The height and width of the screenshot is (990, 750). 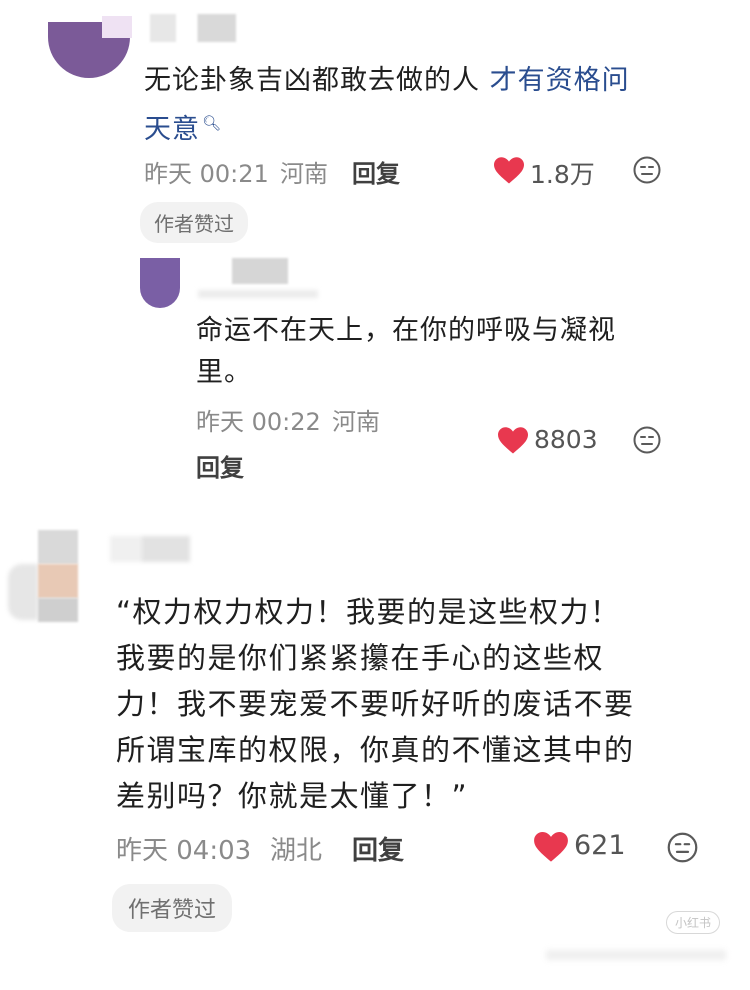 I want to click on reply-reply-button: 回复, so click(x=220, y=465).